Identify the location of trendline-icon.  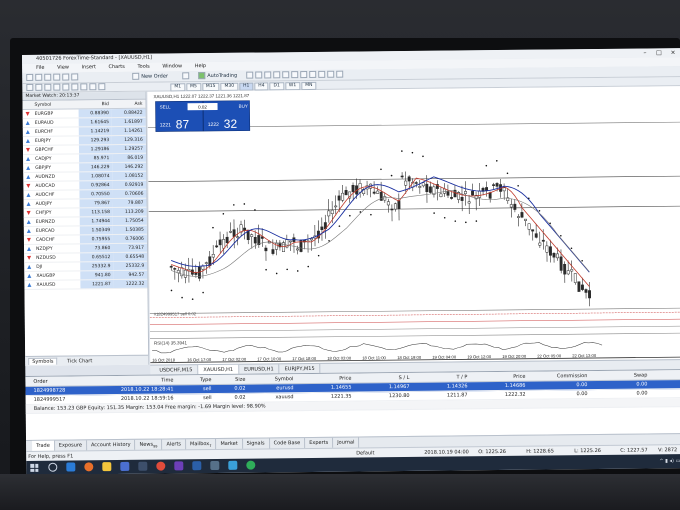
(66, 87).